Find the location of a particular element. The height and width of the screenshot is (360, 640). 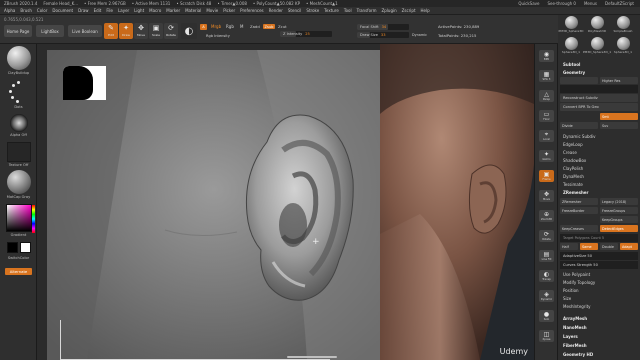

quicksave-button: QuickSave is located at coordinates (528, 3).